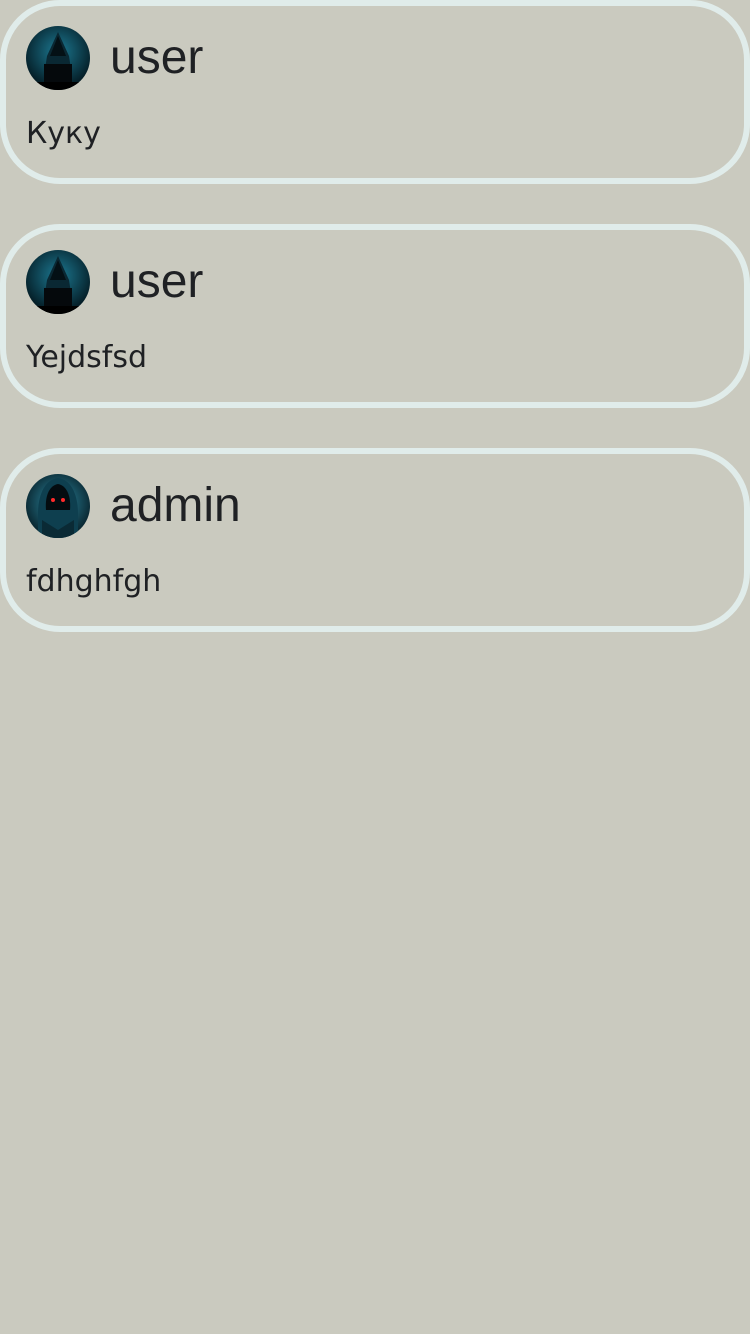 This screenshot has width=750, height=1334. I want to click on post-message-text: Yejdsfsd, so click(87, 357).